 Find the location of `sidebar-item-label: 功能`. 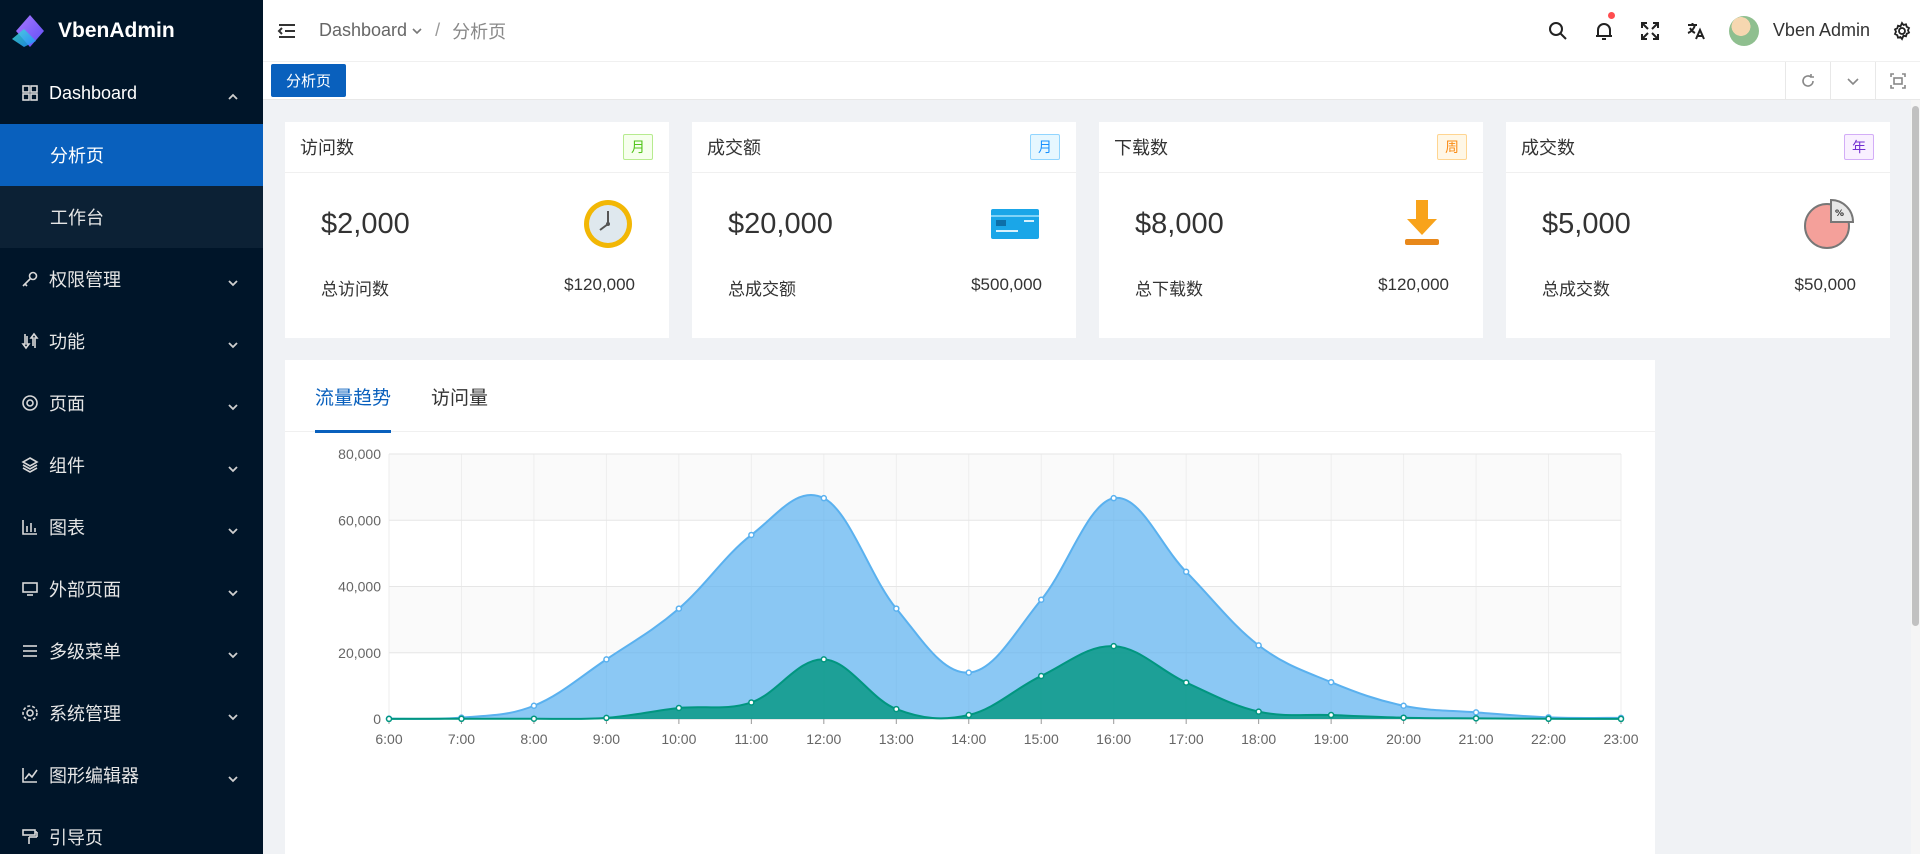

sidebar-item-label: 功能 is located at coordinates (67, 342).